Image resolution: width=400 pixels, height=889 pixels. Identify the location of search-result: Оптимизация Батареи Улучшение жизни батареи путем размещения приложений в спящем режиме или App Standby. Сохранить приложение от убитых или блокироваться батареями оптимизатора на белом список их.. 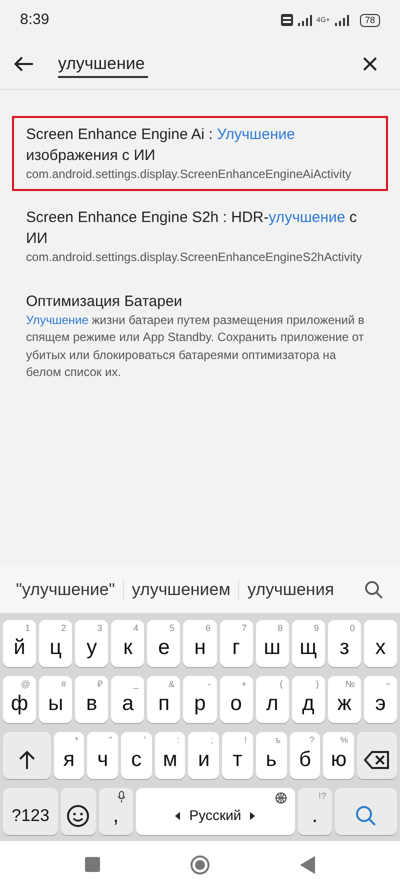
(200, 336).